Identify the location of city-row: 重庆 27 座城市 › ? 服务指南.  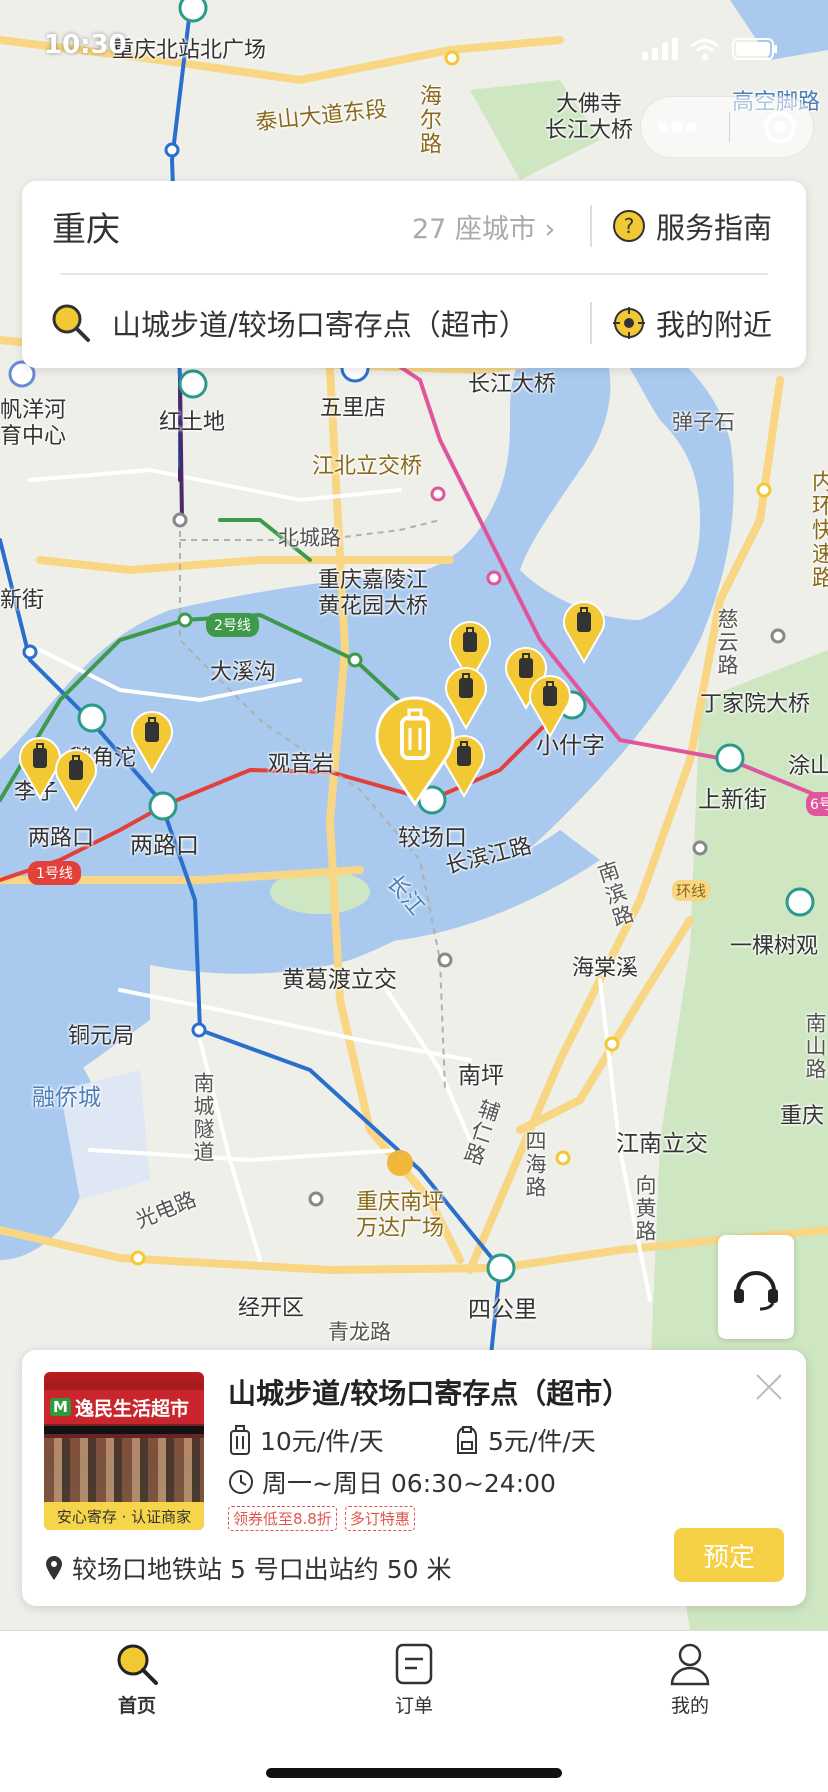
(414, 226).